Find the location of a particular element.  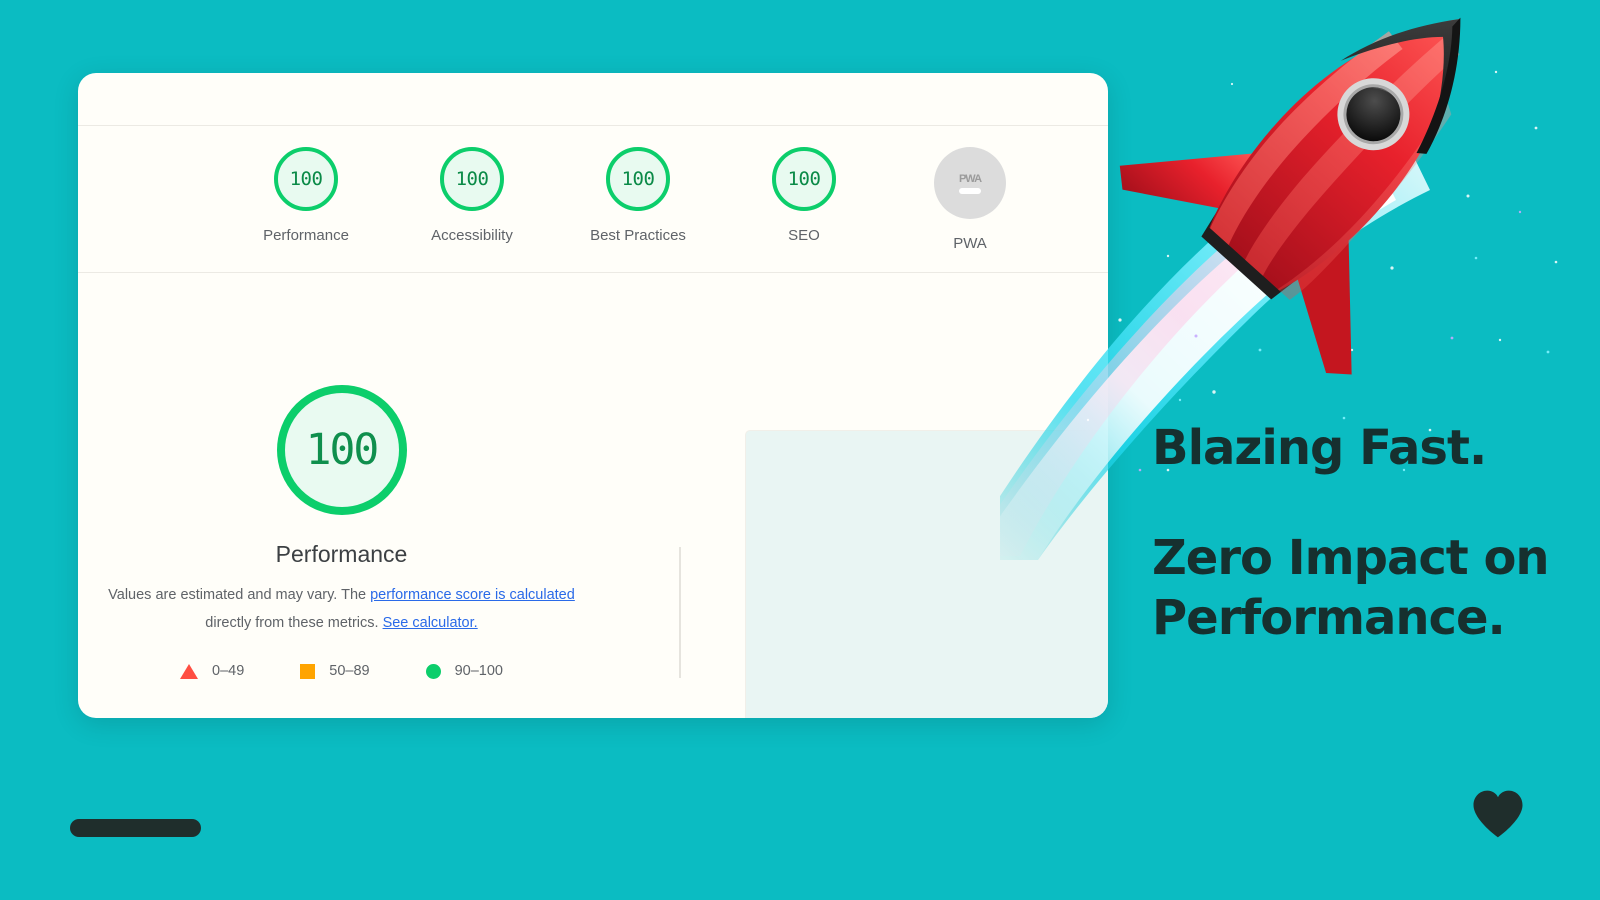

metrics-panel is located at coordinates (926, 574).